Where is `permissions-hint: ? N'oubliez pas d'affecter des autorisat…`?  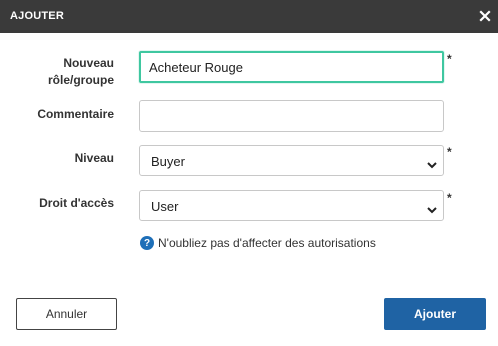
permissions-hint: ? N'oubliez pas d'affecter des autorisat… is located at coordinates (258, 243).